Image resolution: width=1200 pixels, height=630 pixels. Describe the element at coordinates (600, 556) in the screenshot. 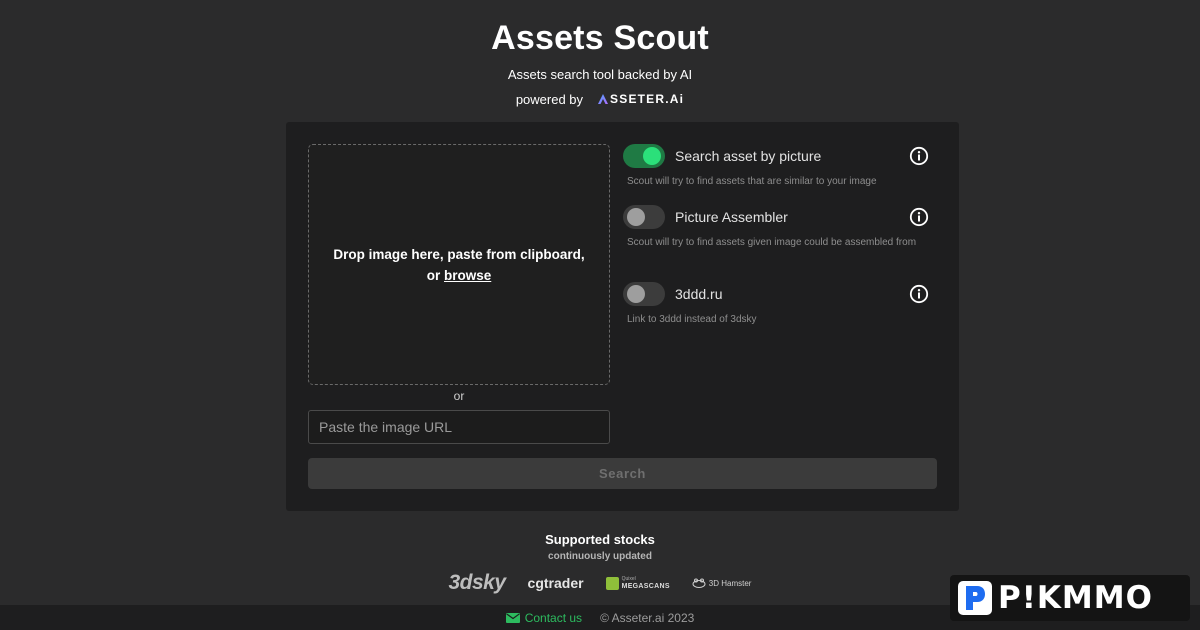

I see `stocks-subtitle: continuously updated` at that location.